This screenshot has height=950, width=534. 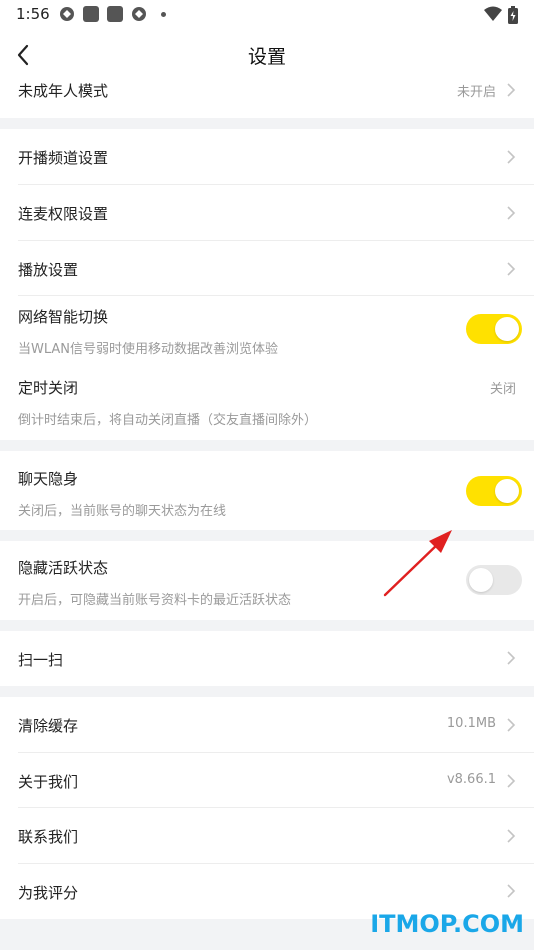 What do you see at coordinates (63, 214) in the screenshot?
I see `mic-permission-label: 连麦权限设置` at bounding box center [63, 214].